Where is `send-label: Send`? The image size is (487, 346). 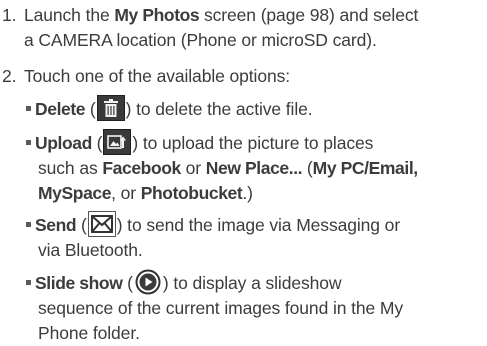 send-label: Send is located at coordinates (56, 225).